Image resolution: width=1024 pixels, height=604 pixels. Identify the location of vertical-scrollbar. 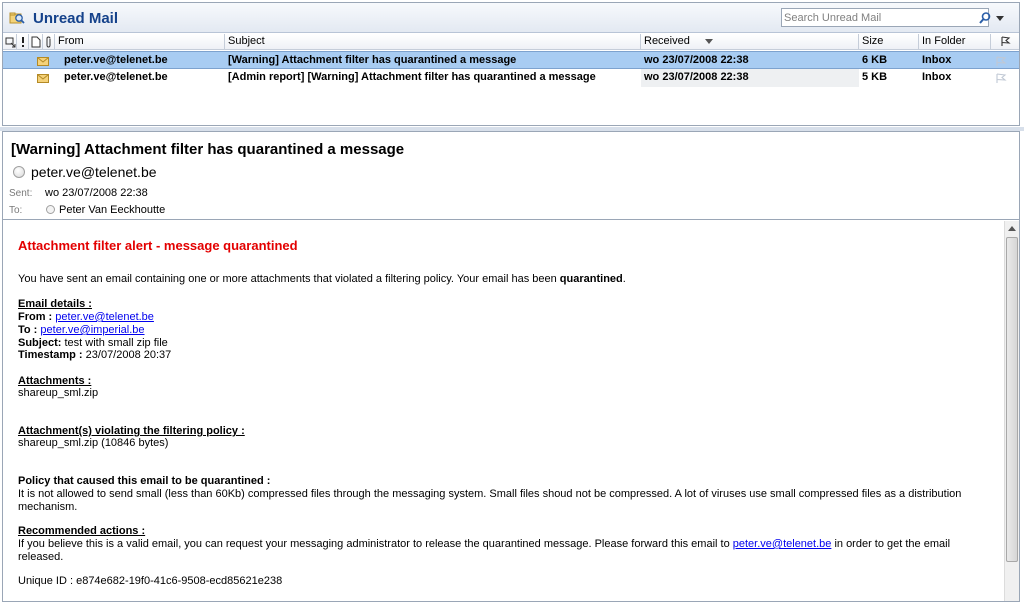
(1011, 411).